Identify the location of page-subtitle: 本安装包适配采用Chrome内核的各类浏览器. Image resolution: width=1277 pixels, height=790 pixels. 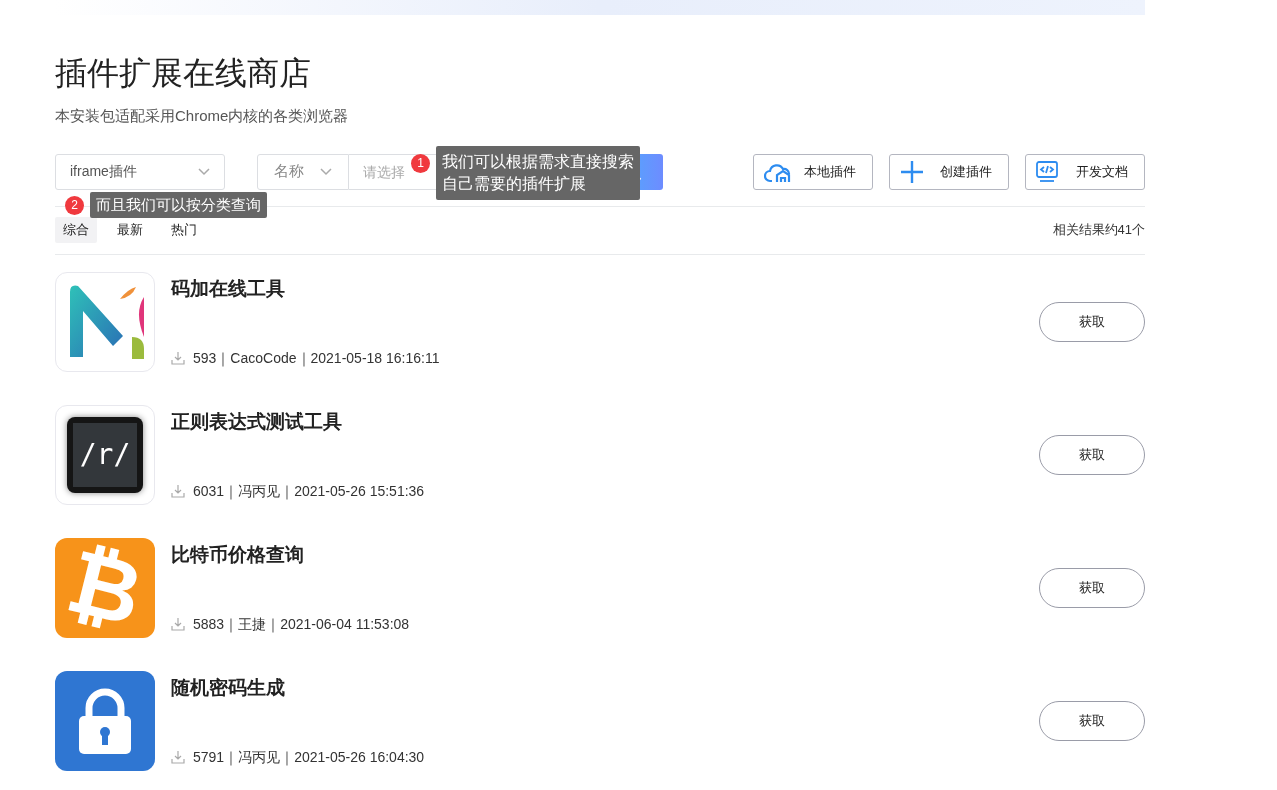
(202, 116).